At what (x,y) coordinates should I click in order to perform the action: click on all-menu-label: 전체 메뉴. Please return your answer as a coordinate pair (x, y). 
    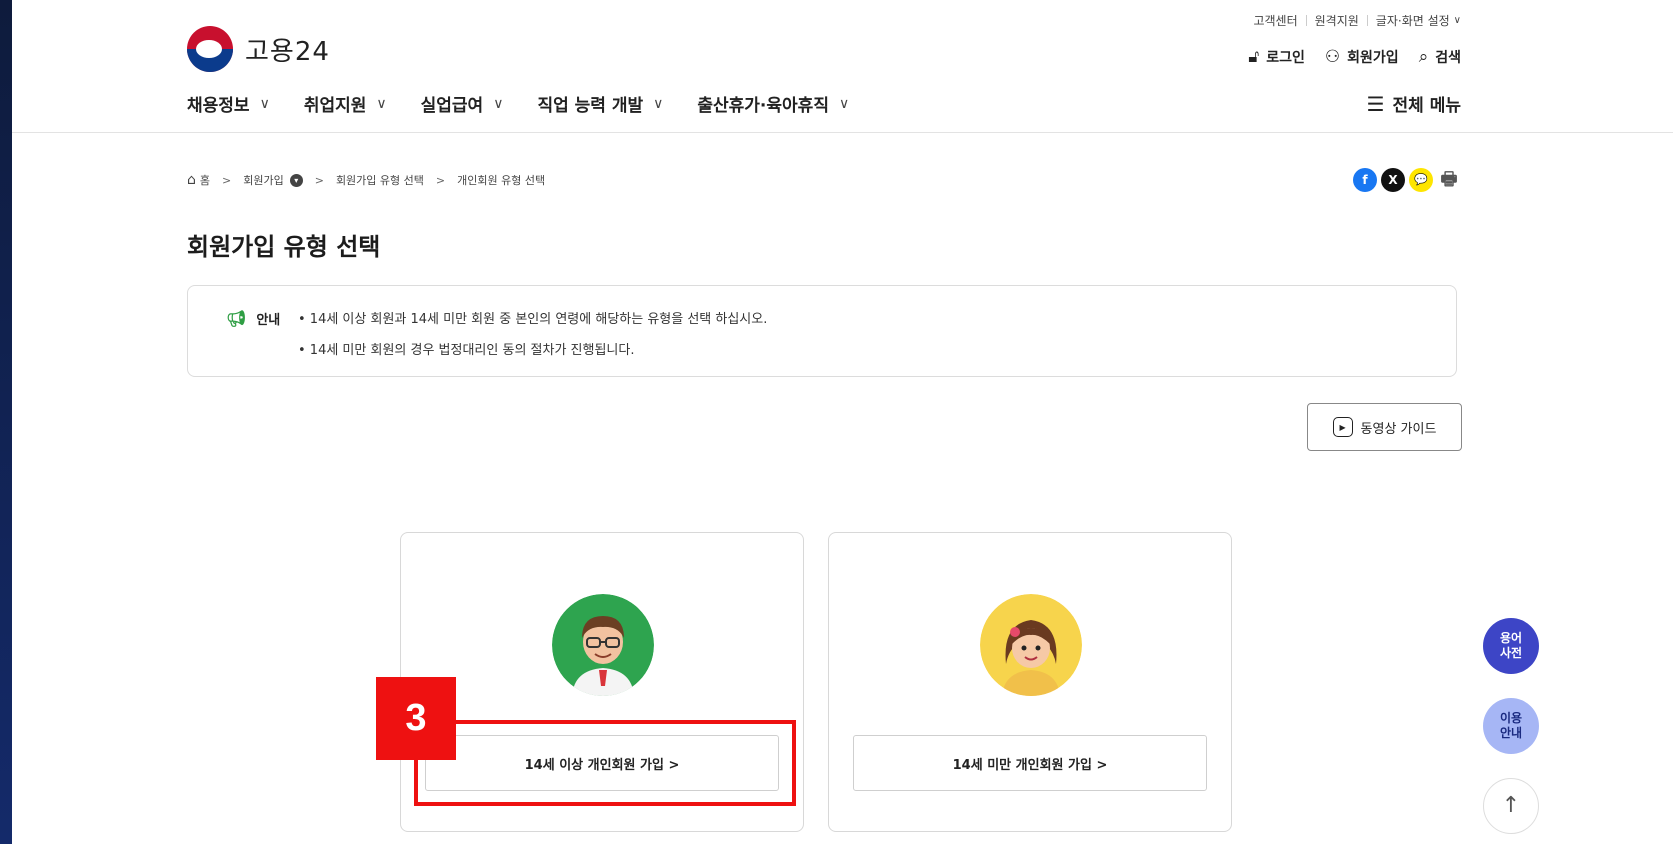
    Looking at the image, I should click on (1426, 106).